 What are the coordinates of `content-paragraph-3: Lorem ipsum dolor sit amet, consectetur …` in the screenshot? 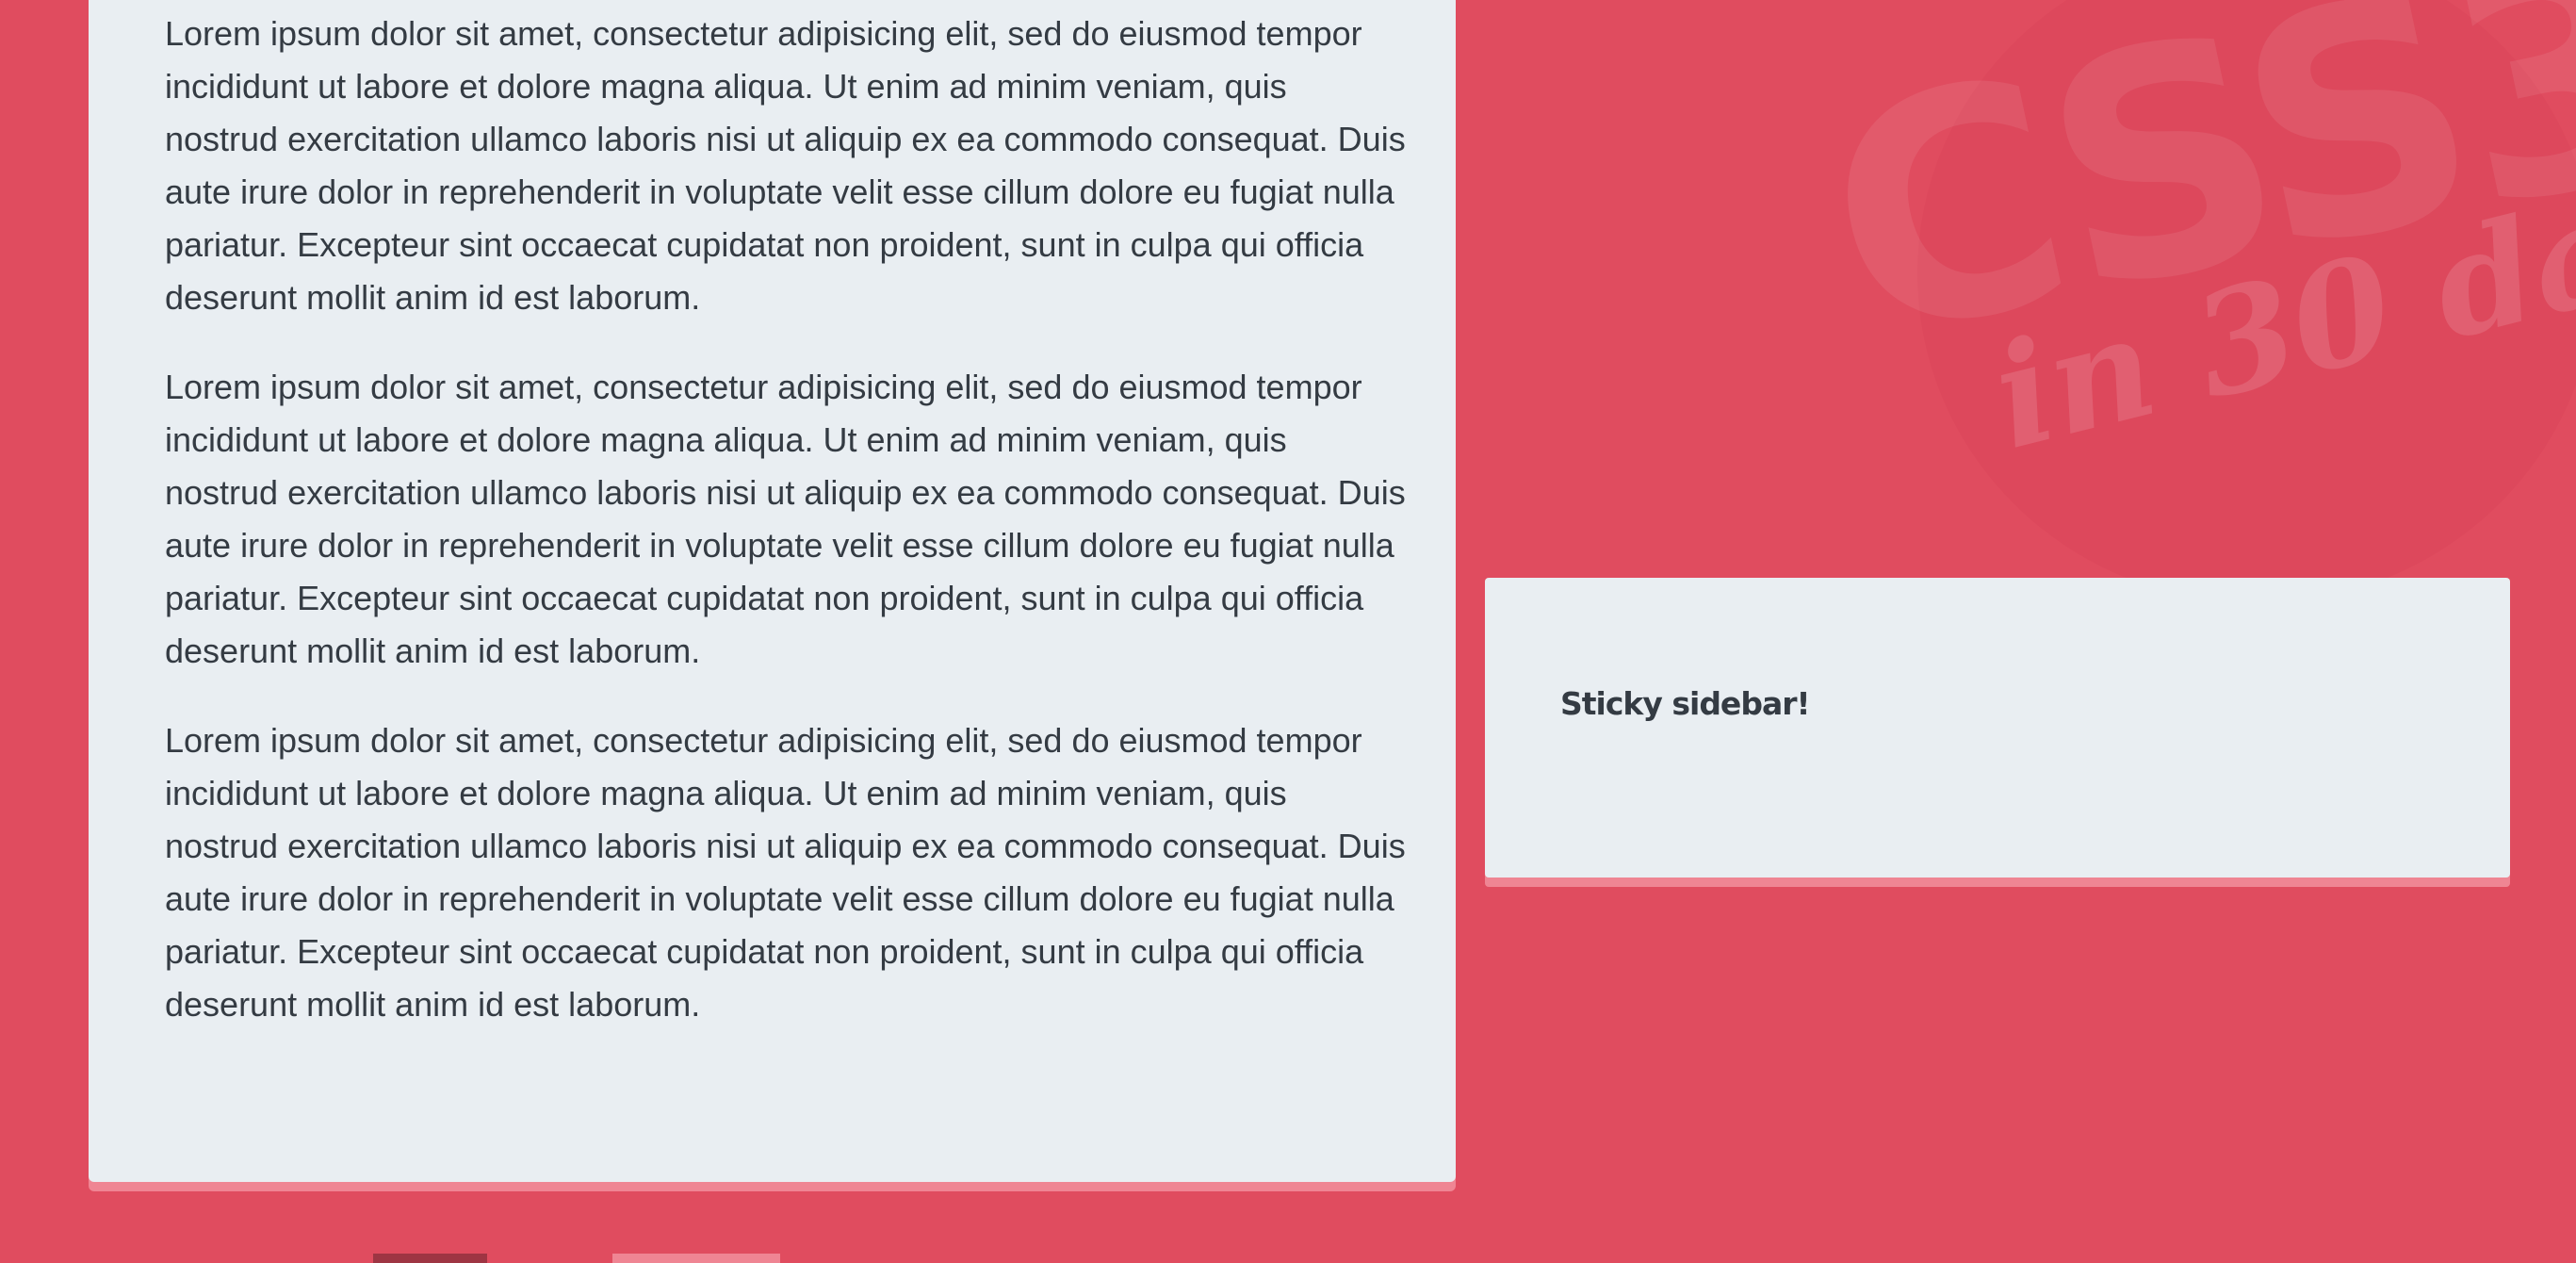 It's located at (785, 873).